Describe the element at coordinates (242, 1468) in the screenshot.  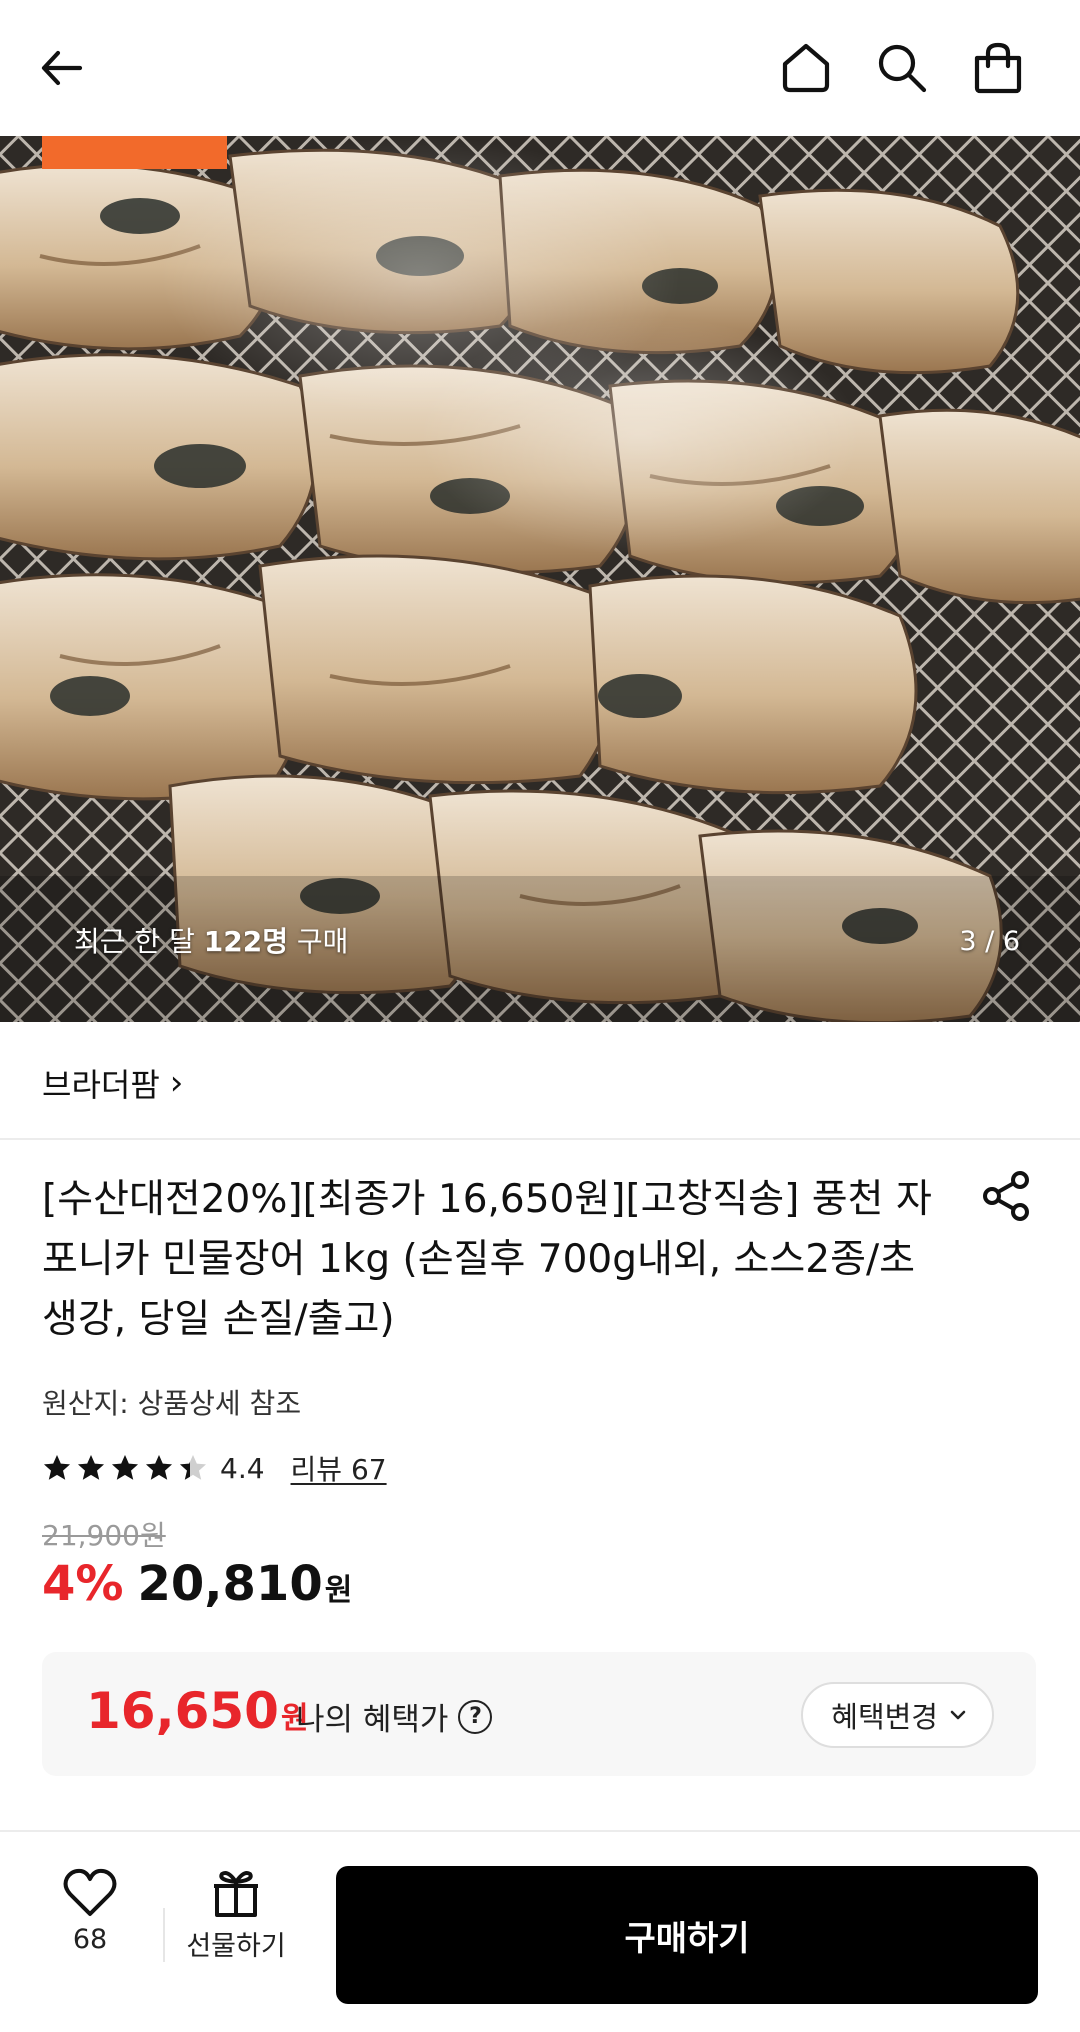
I see `rating-value: 4.4` at that location.